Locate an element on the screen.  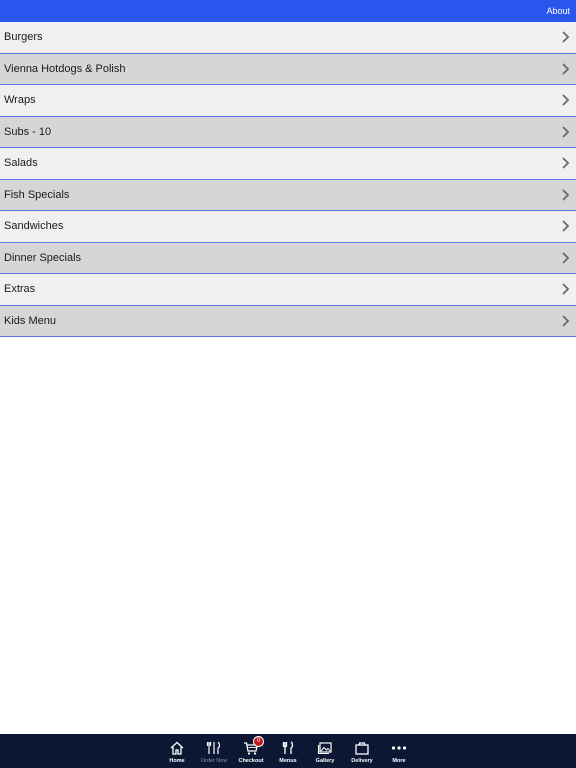
top-navigation-bar: About is located at coordinates (288, 11).